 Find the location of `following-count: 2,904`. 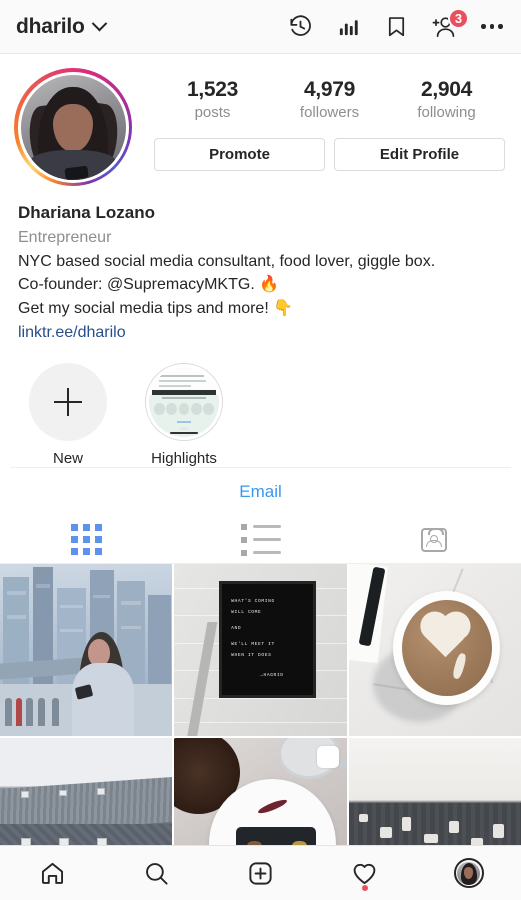

following-count: 2,904 is located at coordinates (446, 89).